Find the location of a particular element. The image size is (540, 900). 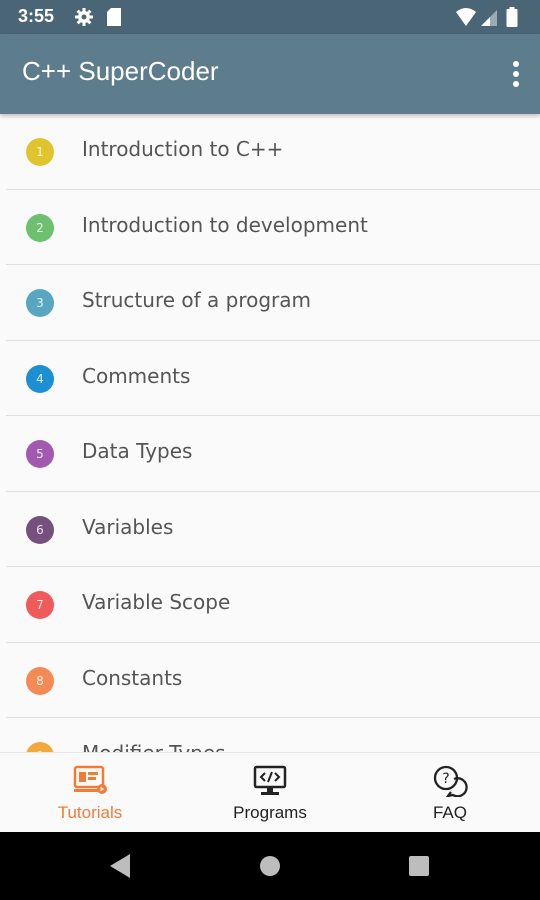

list-item: 6 Variables is located at coordinates (273, 529).